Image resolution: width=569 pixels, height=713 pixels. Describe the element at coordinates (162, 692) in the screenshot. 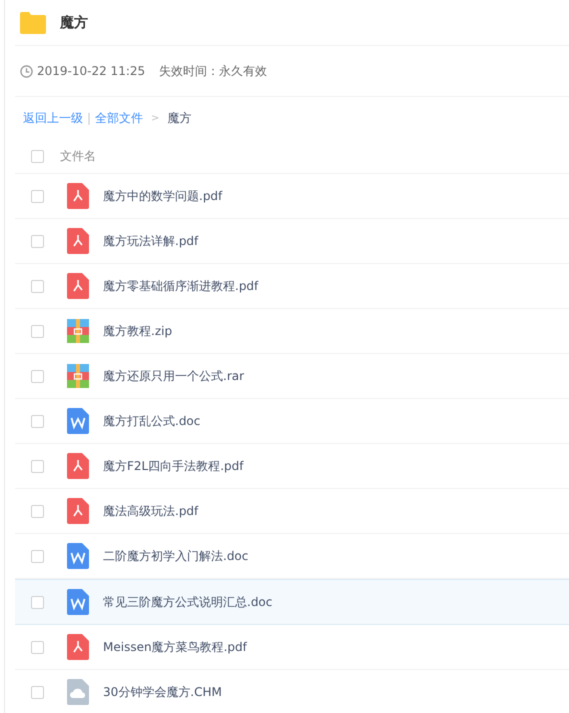

I see `file-name: 30分钟学会魔方.CHM` at that location.